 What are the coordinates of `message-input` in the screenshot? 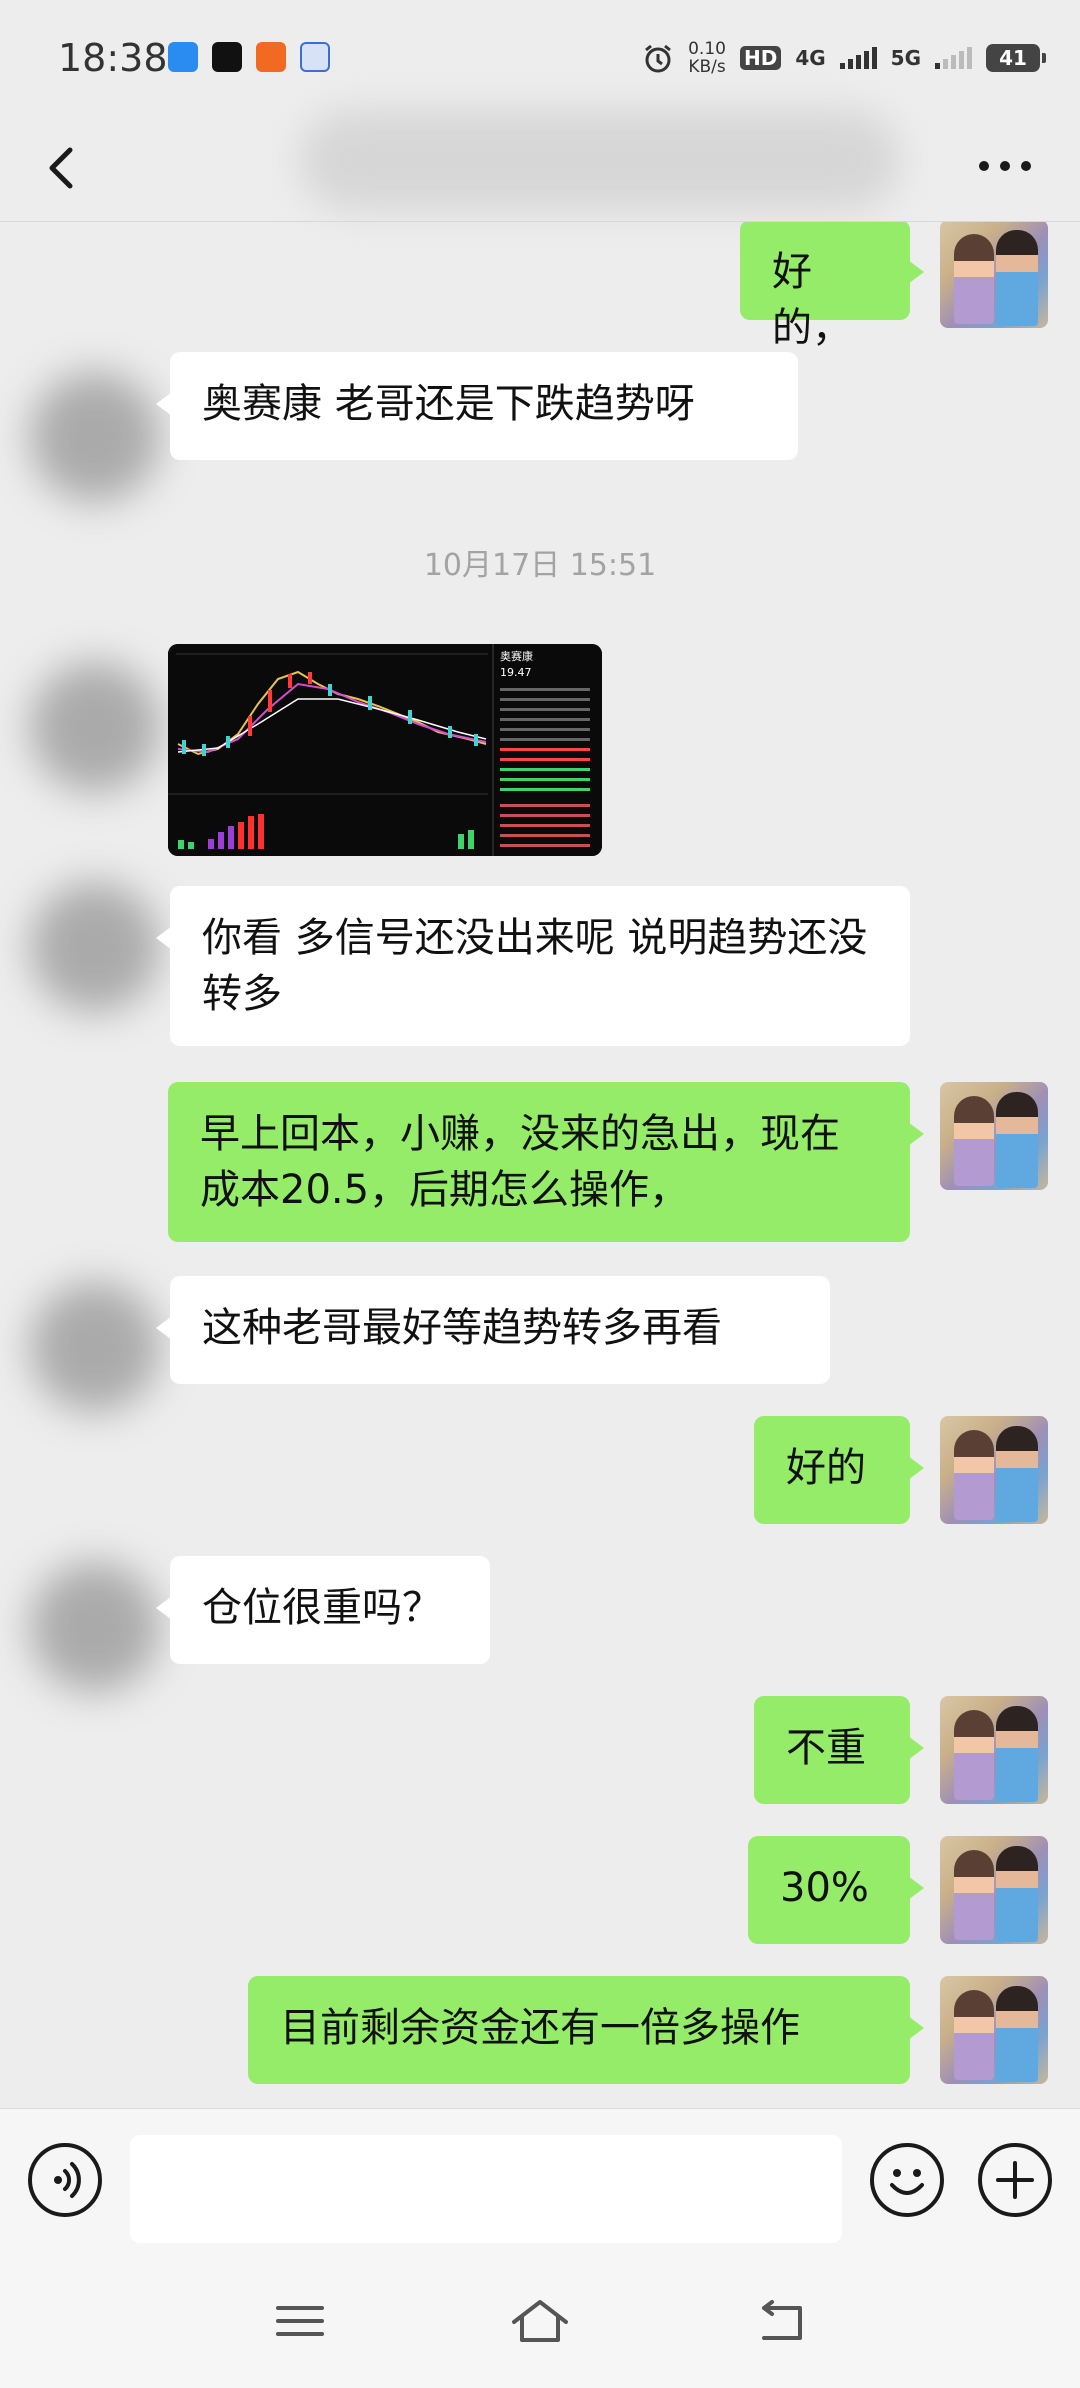 It's located at (486, 2189).